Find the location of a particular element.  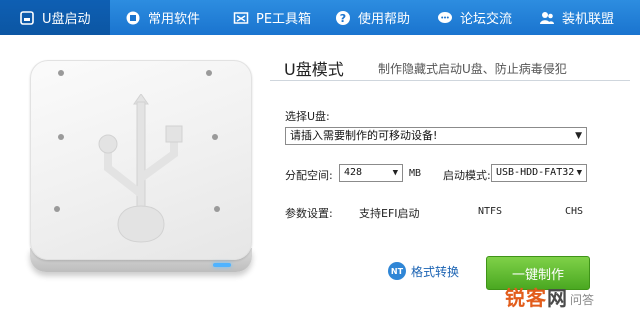

format-convert-label: 格式转换 is located at coordinates (435, 271).